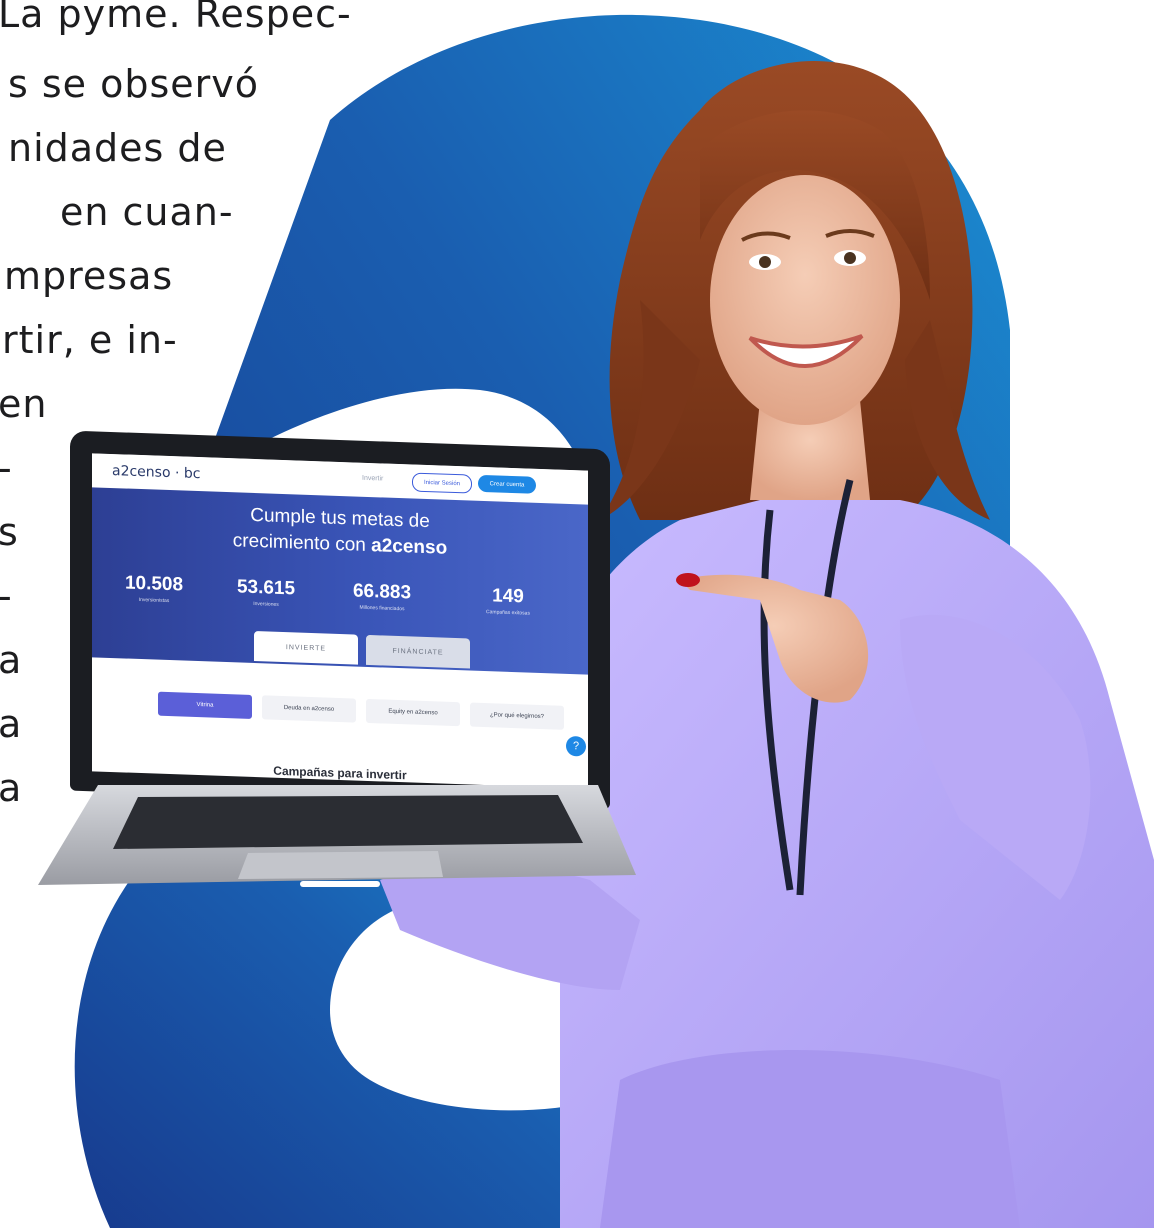 Image resolution: width=1154 pixels, height=1228 pixels. Describe the element at coordinates (302, 543) in the screenshot. I see `hero-title-prefix: crecimiento con` at that location.